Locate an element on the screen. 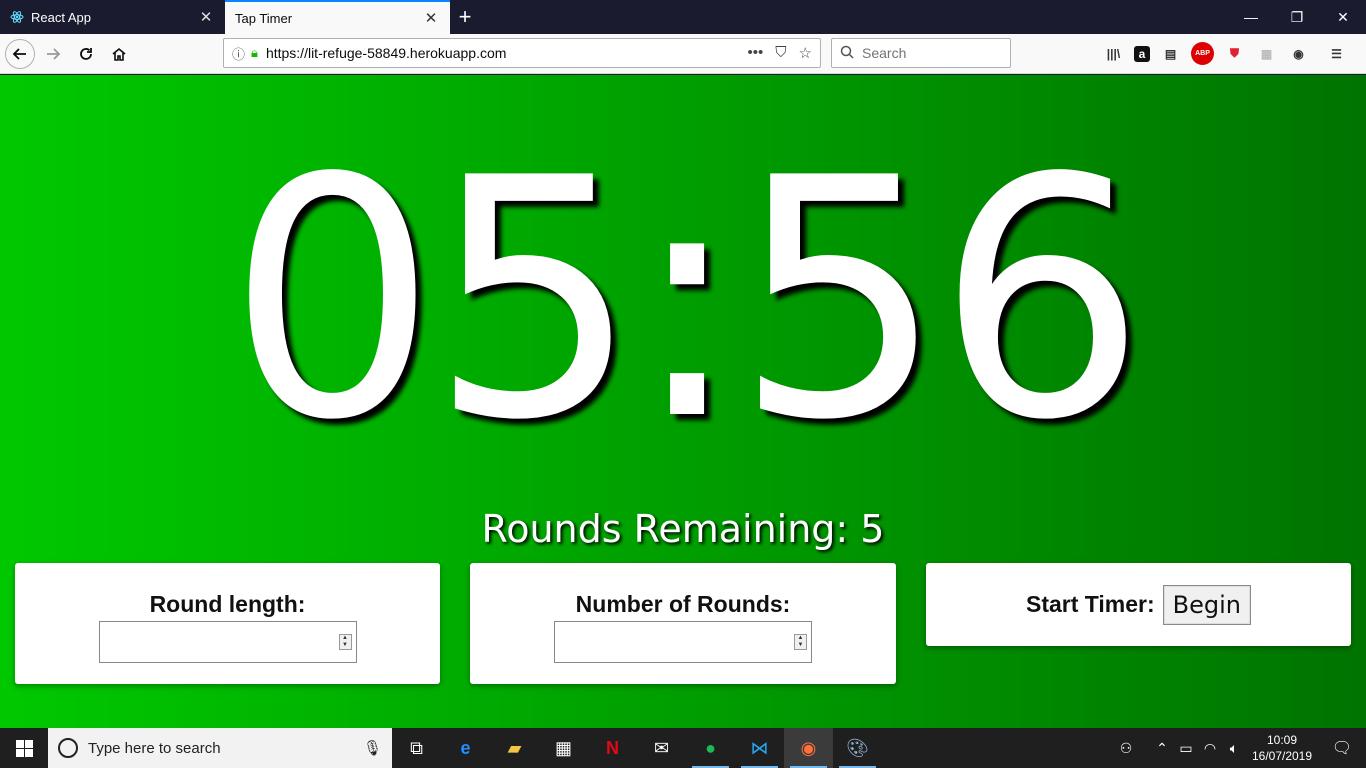  round-length-input is located at coordinates (227, 642).